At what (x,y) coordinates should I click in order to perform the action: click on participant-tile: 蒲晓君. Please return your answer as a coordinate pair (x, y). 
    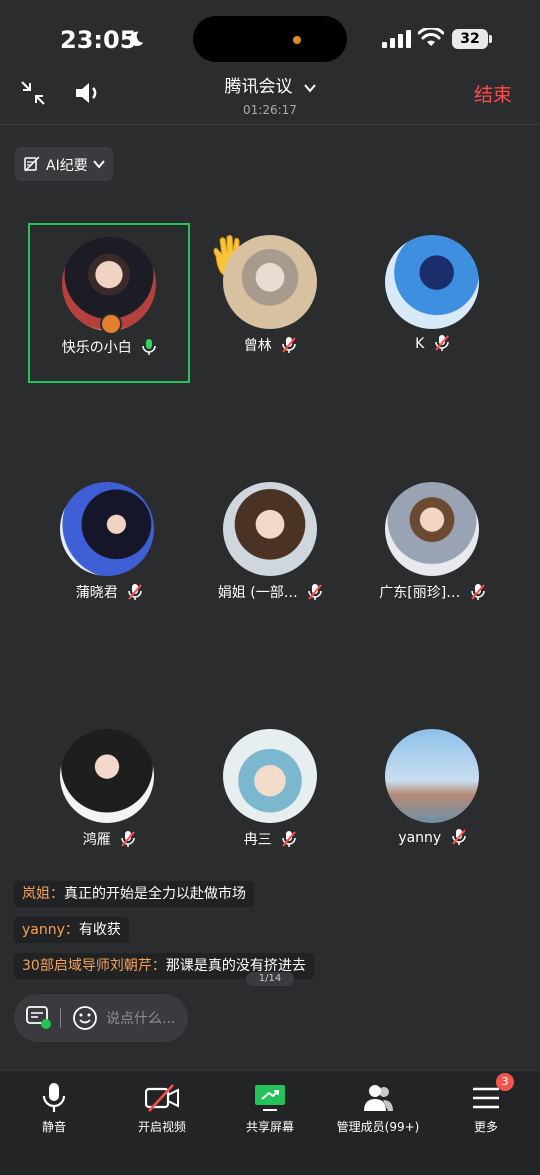
    Looking at the image, I should click on (109, 550).